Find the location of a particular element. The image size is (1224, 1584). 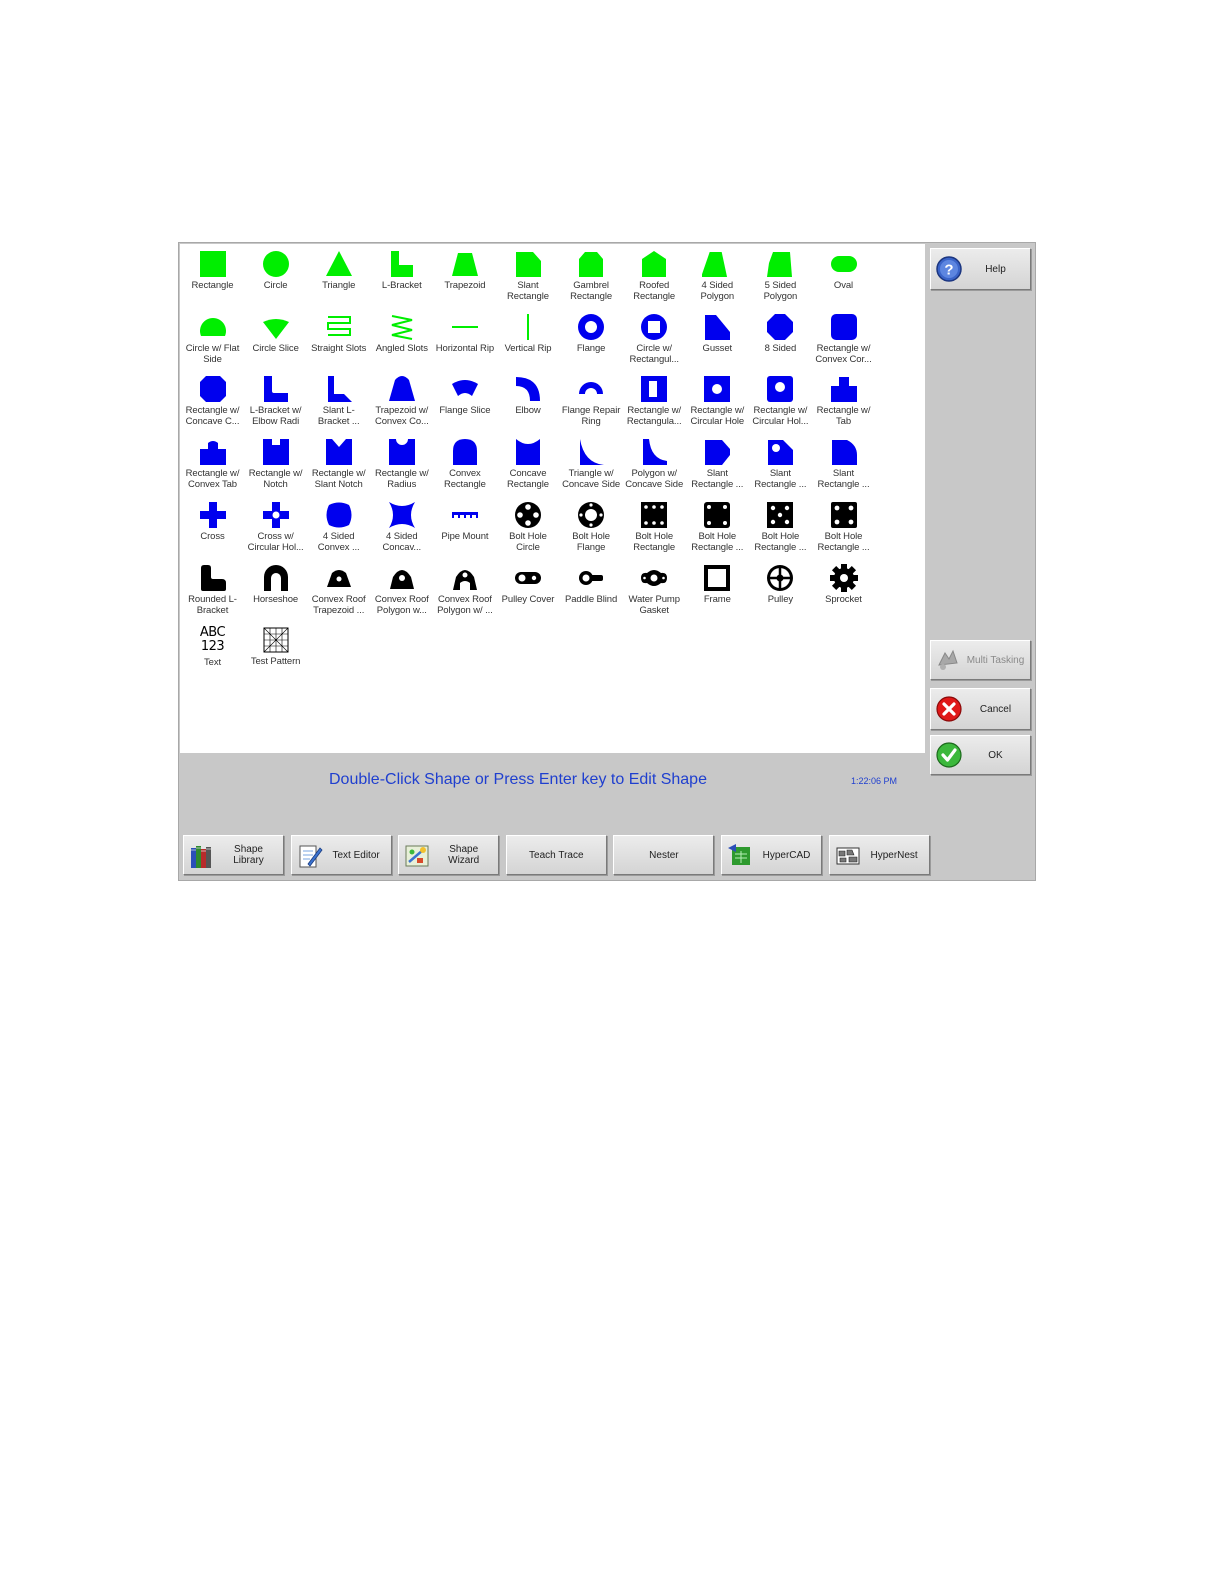

shape-item: Frame is located at coordinates (717, 591).